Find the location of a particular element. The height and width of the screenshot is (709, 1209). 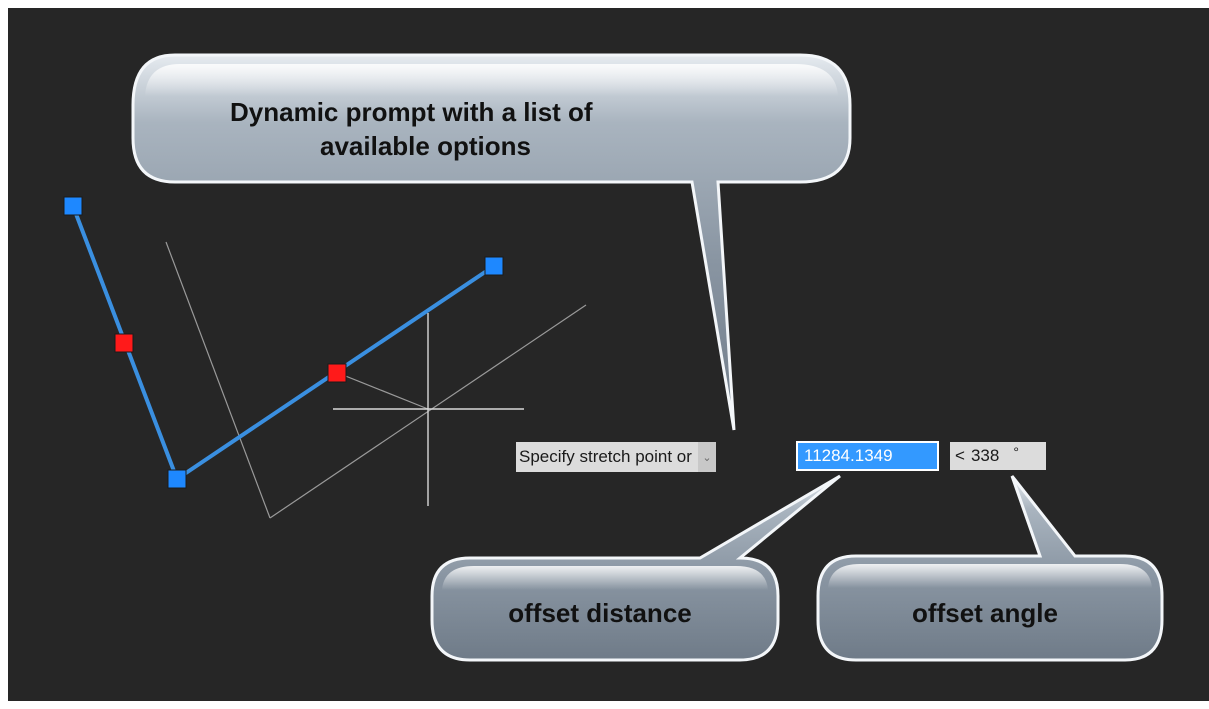

rubberband-line is located at coordinates (383, 391).